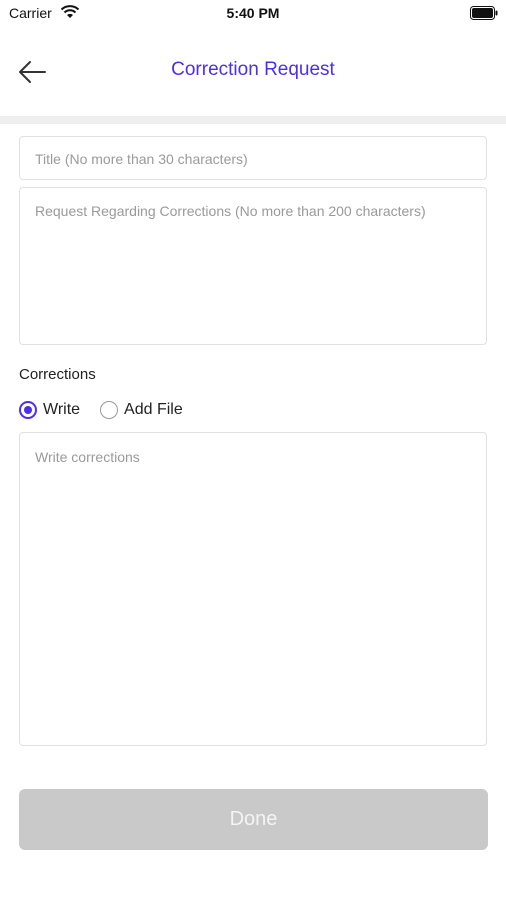 The height and width of the screenshot is (900, 506). I want to click on page-title: Correction Request, so click(253, 69).